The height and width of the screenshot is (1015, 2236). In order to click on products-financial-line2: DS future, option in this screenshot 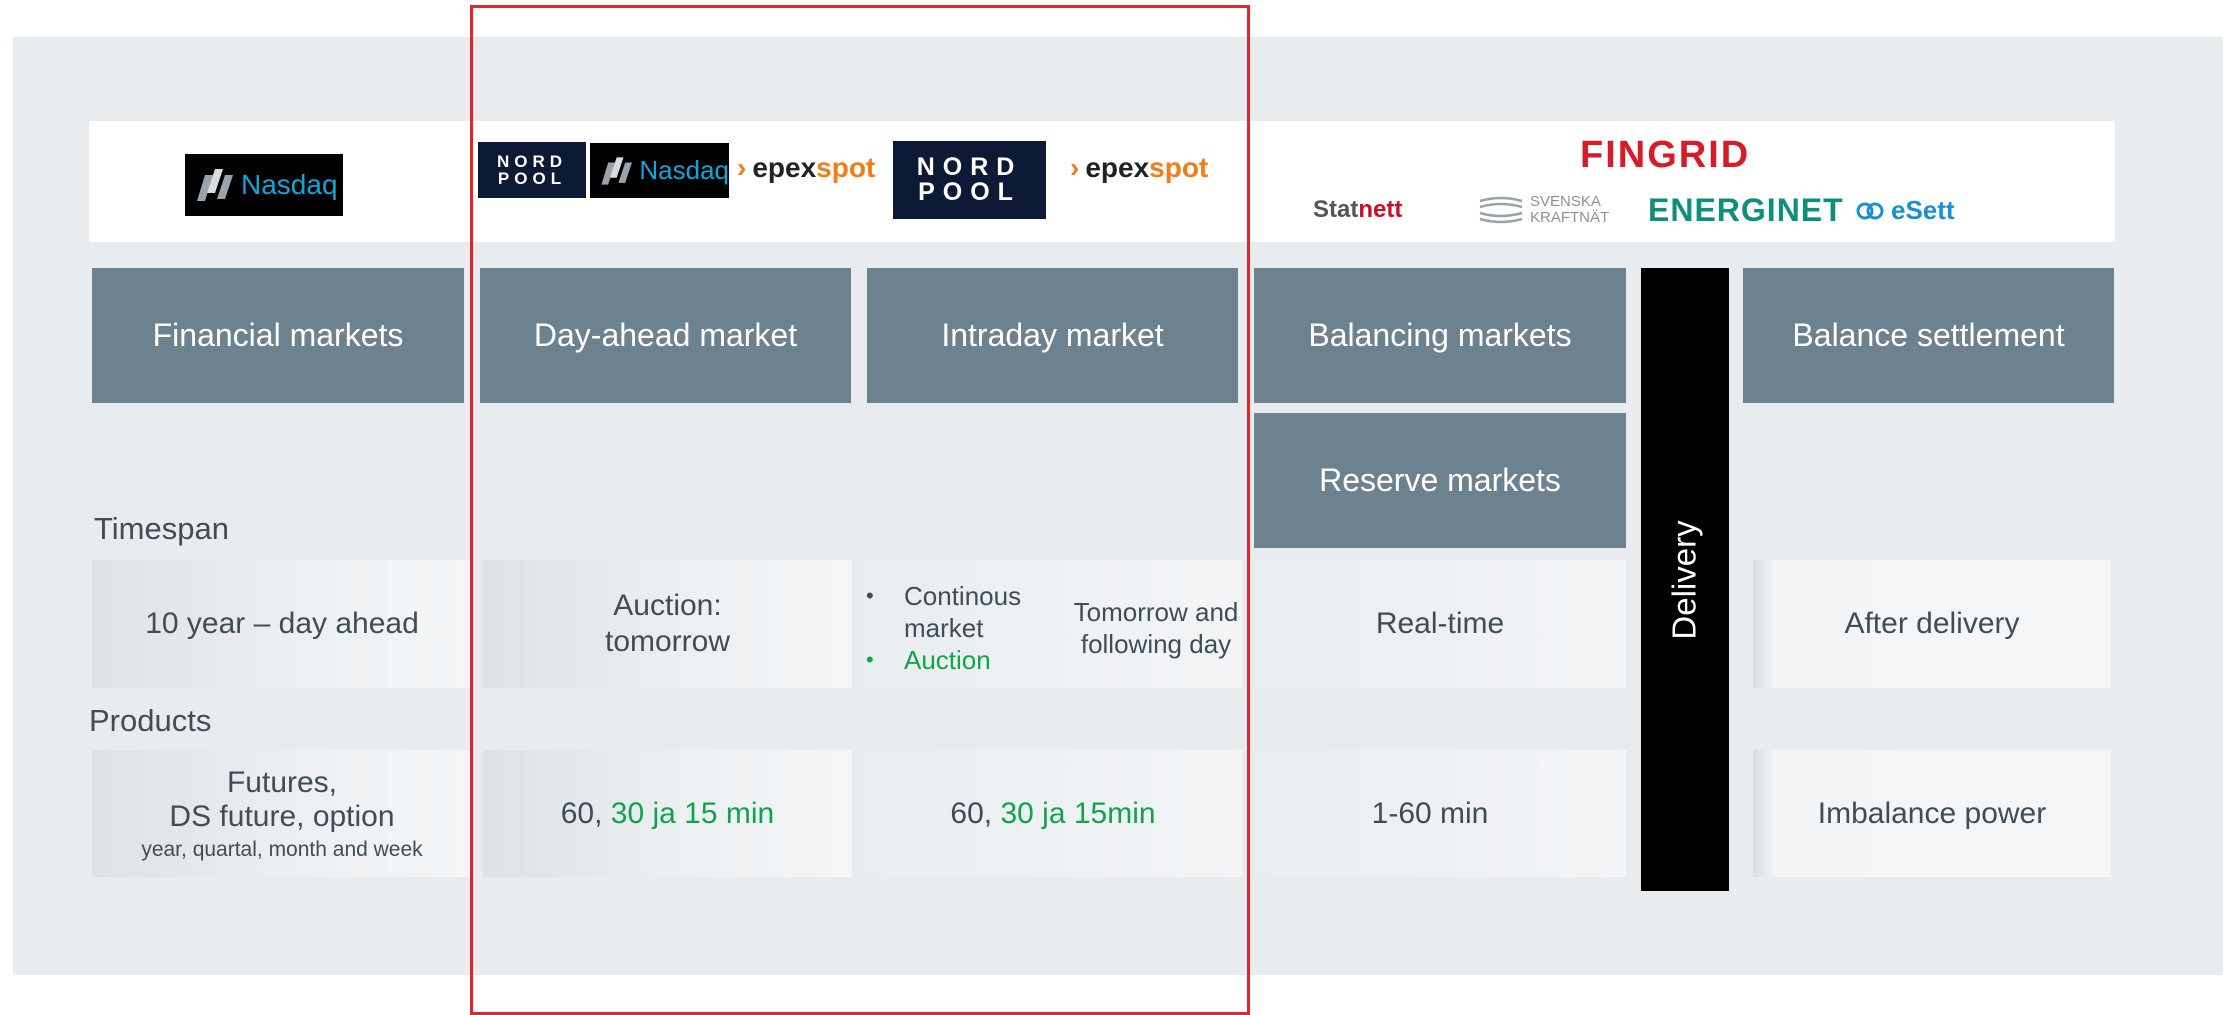, I will do `click(282, 816)`.